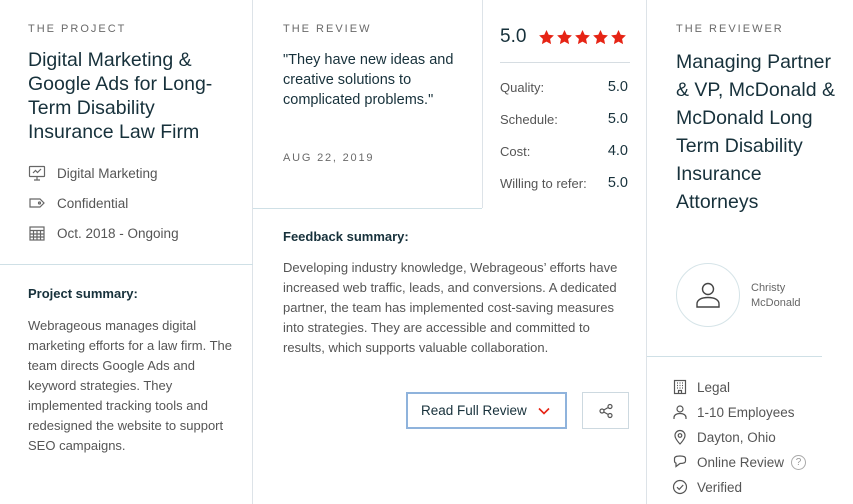 The image size is (853, 504). Describe the element at coordinates (759, 387) in the screenshot. I see `reviewer-meta-industry: Legal` at that location.